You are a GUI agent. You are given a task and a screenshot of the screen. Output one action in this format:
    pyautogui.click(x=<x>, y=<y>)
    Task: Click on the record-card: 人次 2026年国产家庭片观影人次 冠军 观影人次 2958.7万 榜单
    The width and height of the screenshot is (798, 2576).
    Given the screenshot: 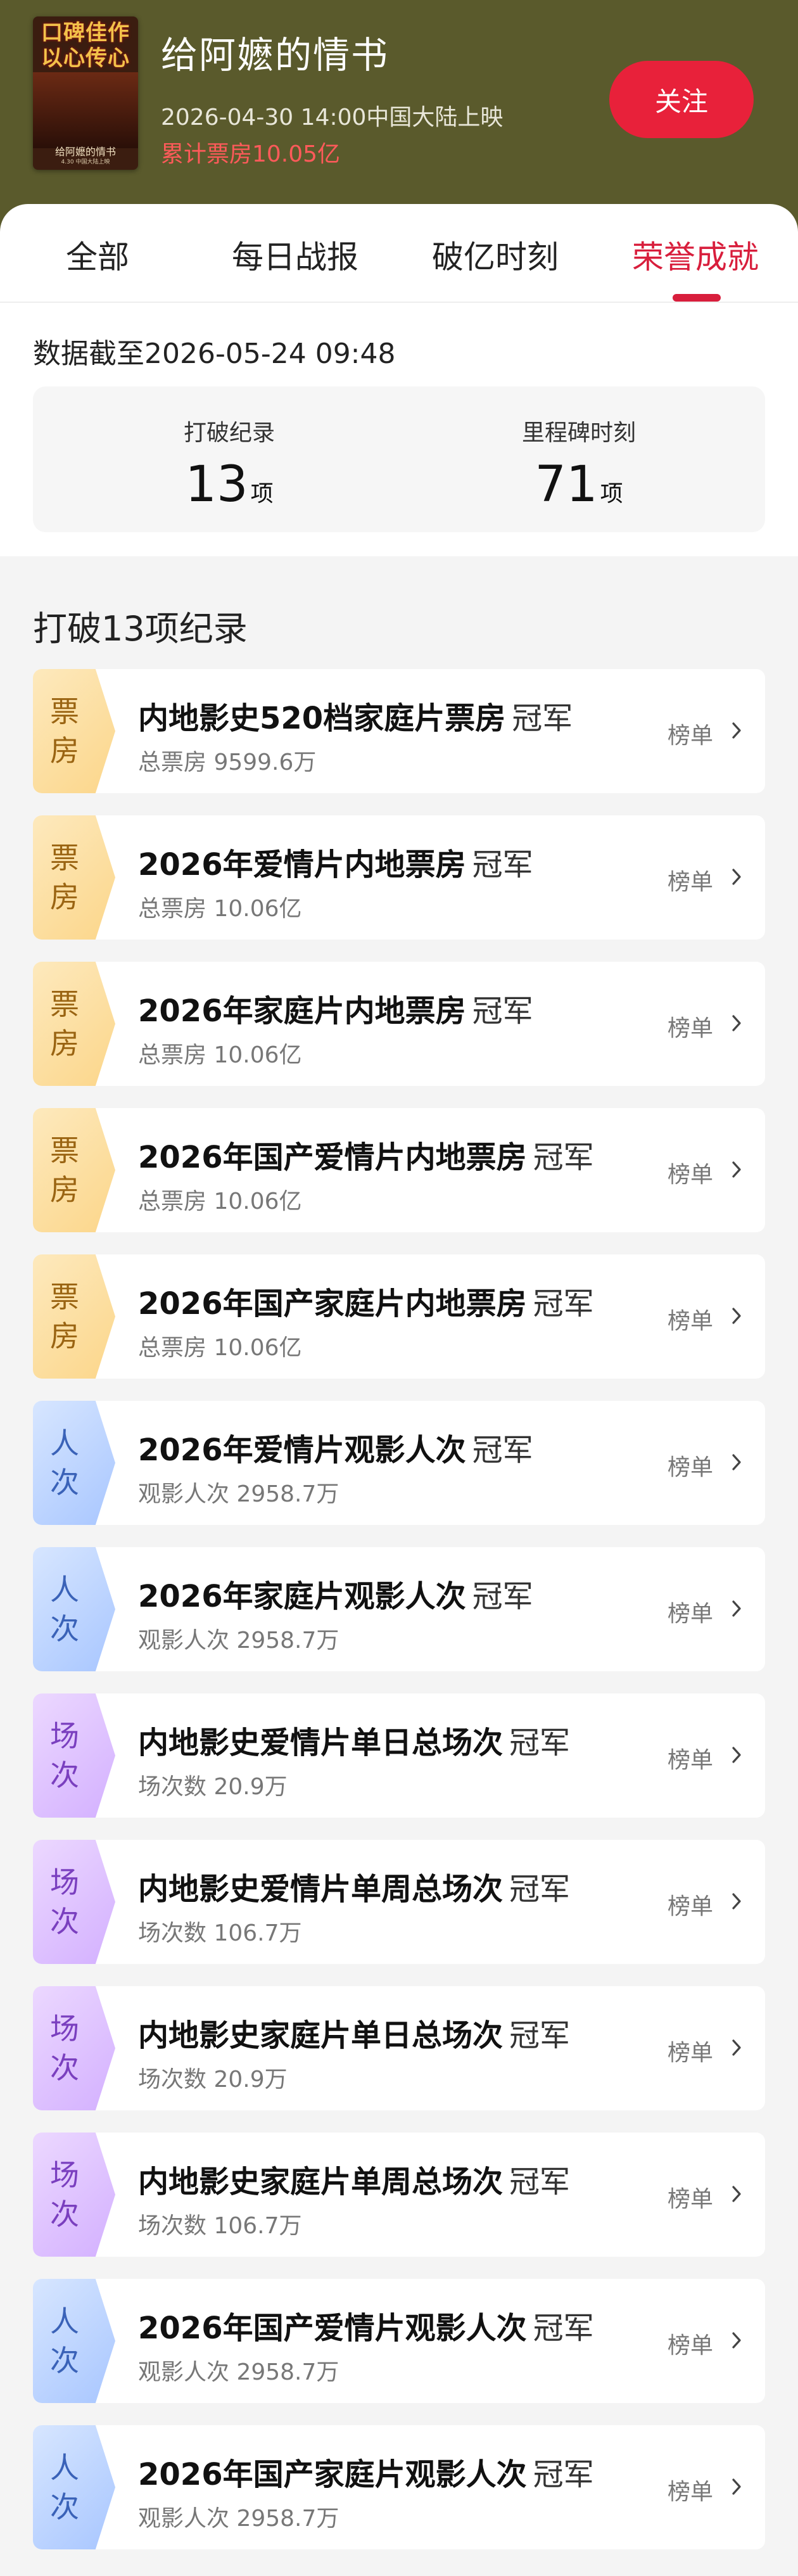 What is the action you would take?
    pyautogui.click(x=399, y=2487)
    